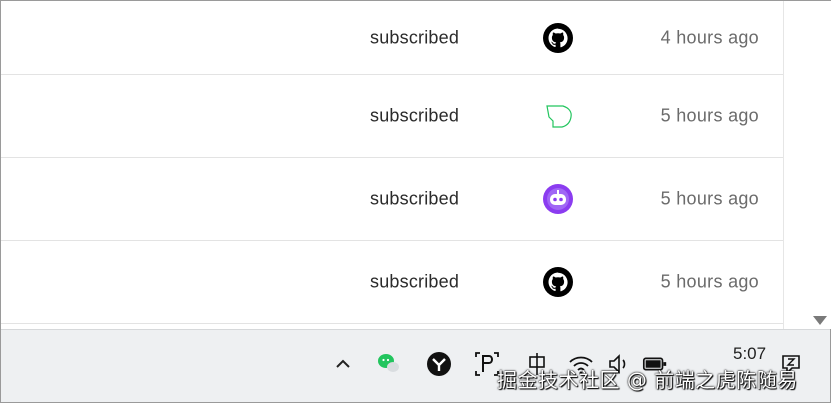  Describe the element at coordinates (647, 380) in the screenshot. I see `watermark: 掘金技术社区 @ 前端之虎陈随易` at that location.